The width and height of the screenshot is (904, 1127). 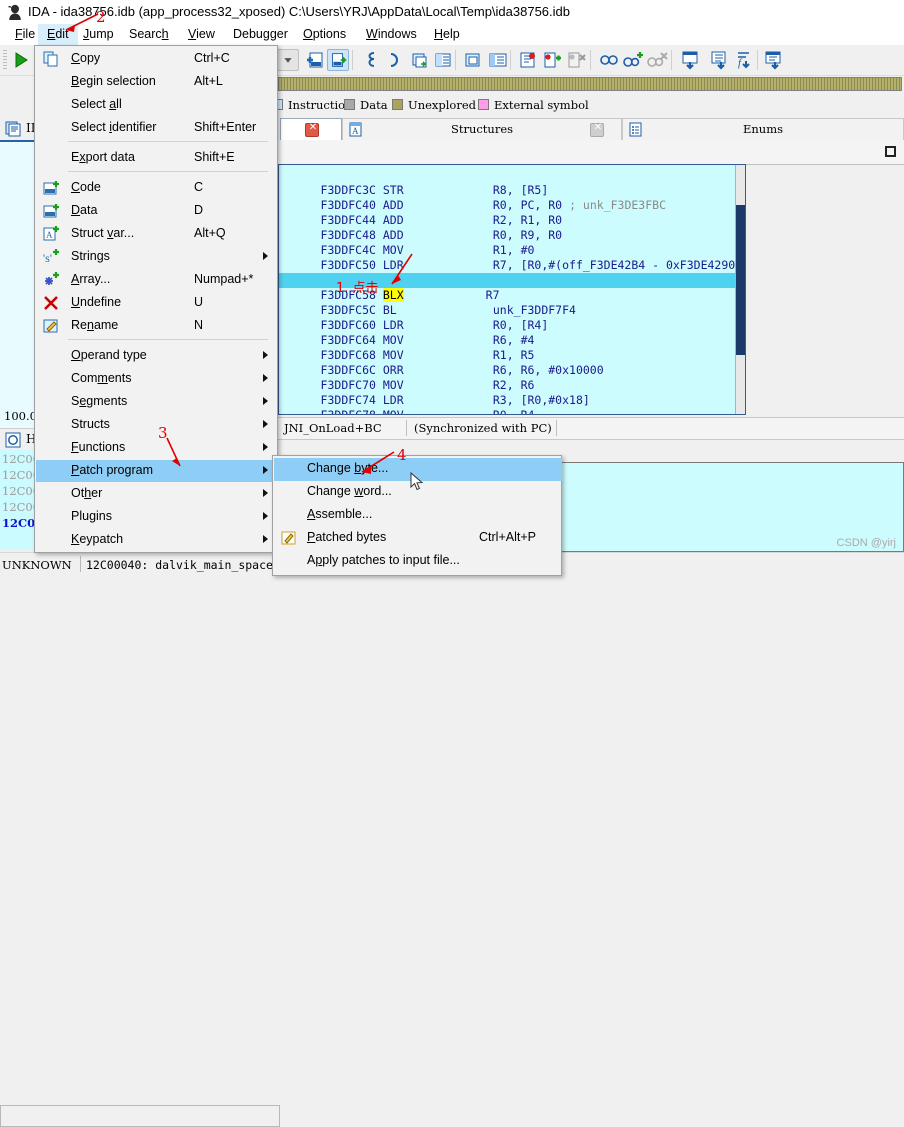 What do you see at coordinates (157, 257) in the screenshot?
I see `menu-item-strings: 's' Strings` at bounding box center [157, 257].